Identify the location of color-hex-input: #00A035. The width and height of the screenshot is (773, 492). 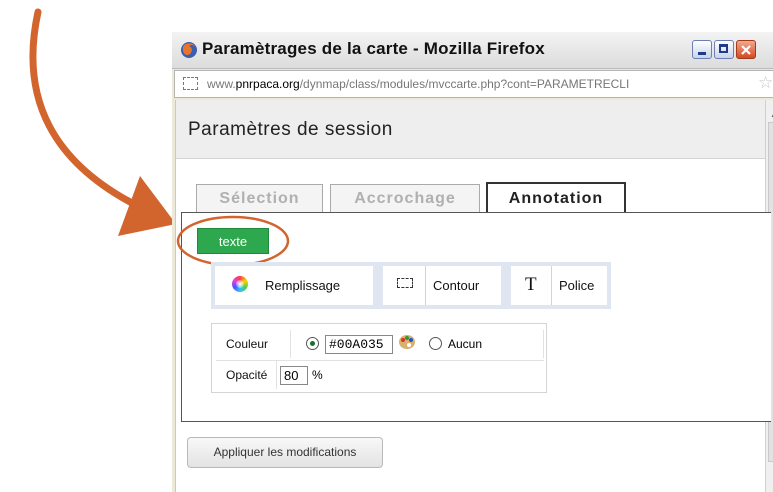
(359, 344).